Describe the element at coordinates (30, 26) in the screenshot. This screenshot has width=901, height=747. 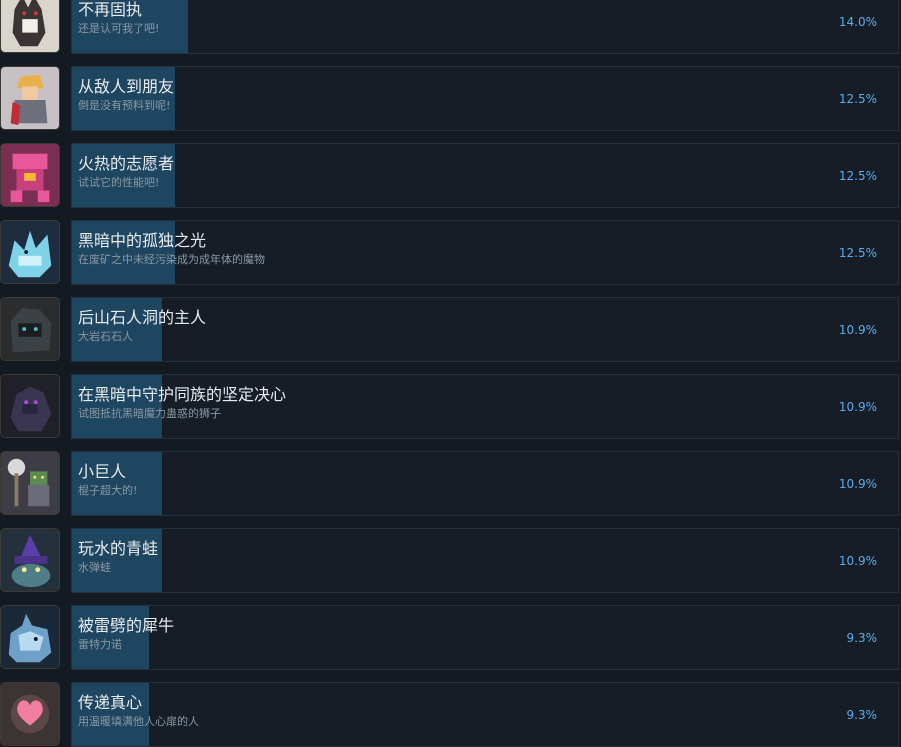
I see `werewolf-icon` at that location.